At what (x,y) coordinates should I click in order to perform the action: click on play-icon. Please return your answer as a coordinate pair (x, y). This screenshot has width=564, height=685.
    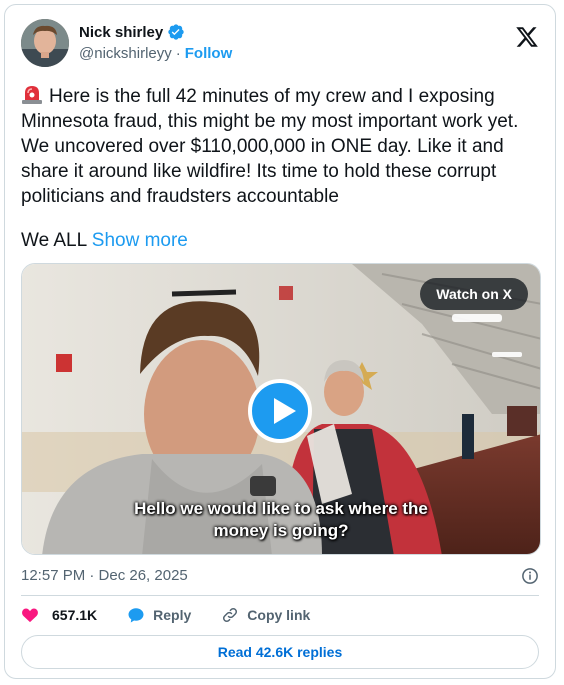
    Looking at the image, I should click on (280, 411).